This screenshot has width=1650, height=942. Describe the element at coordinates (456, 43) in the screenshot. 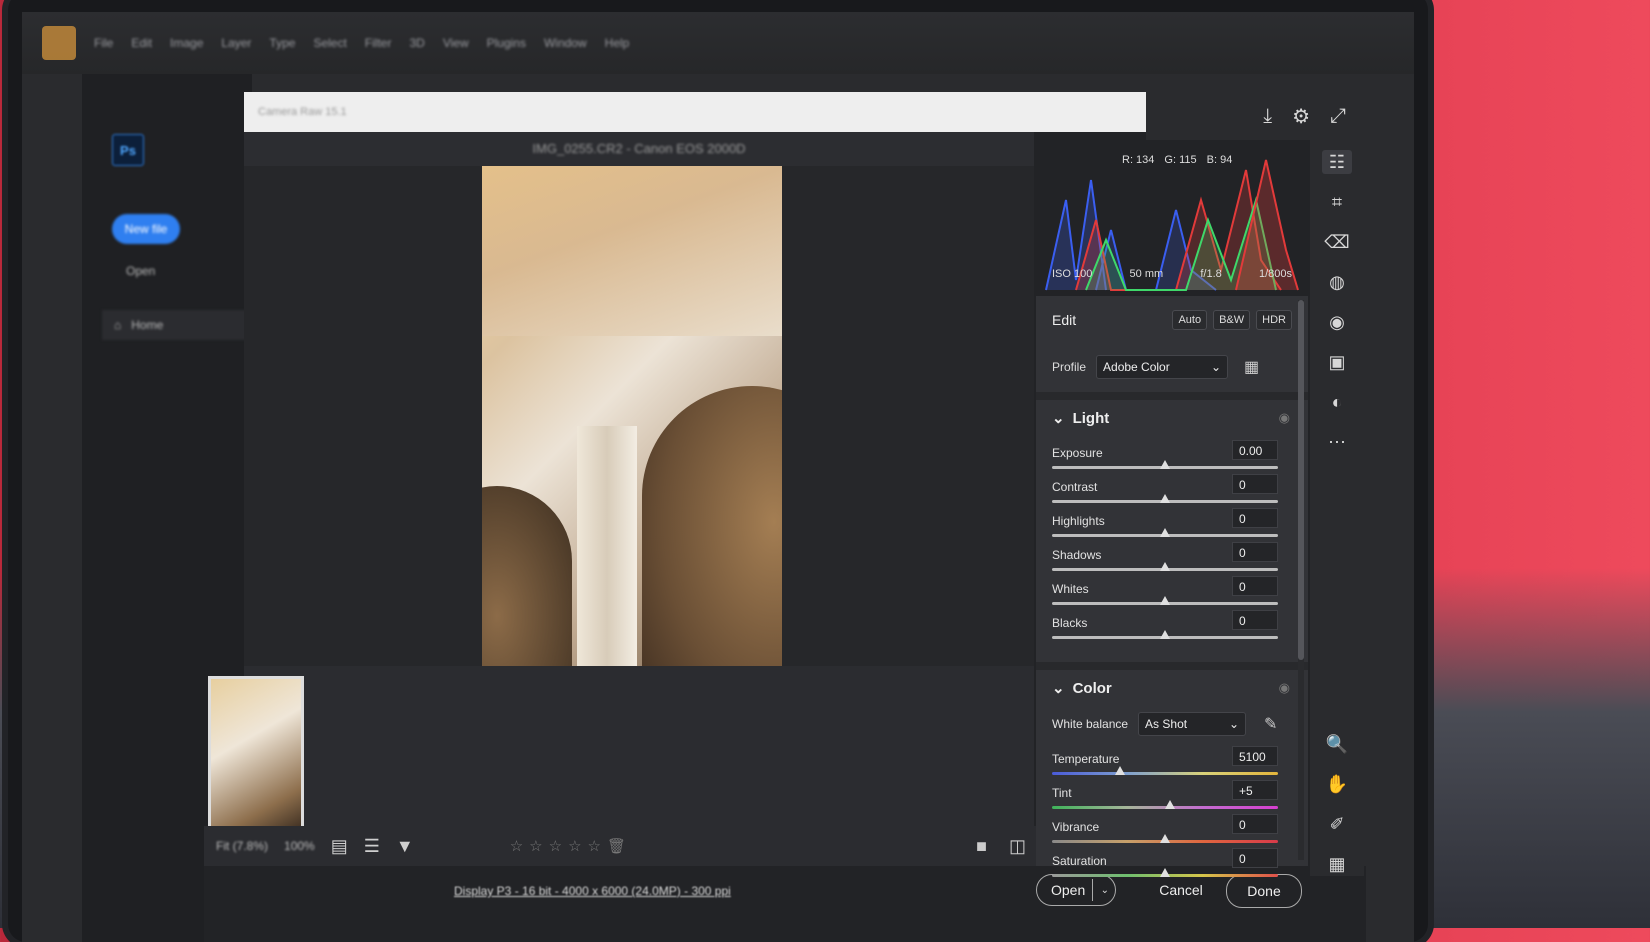

I see `menu-view: View` at that location.